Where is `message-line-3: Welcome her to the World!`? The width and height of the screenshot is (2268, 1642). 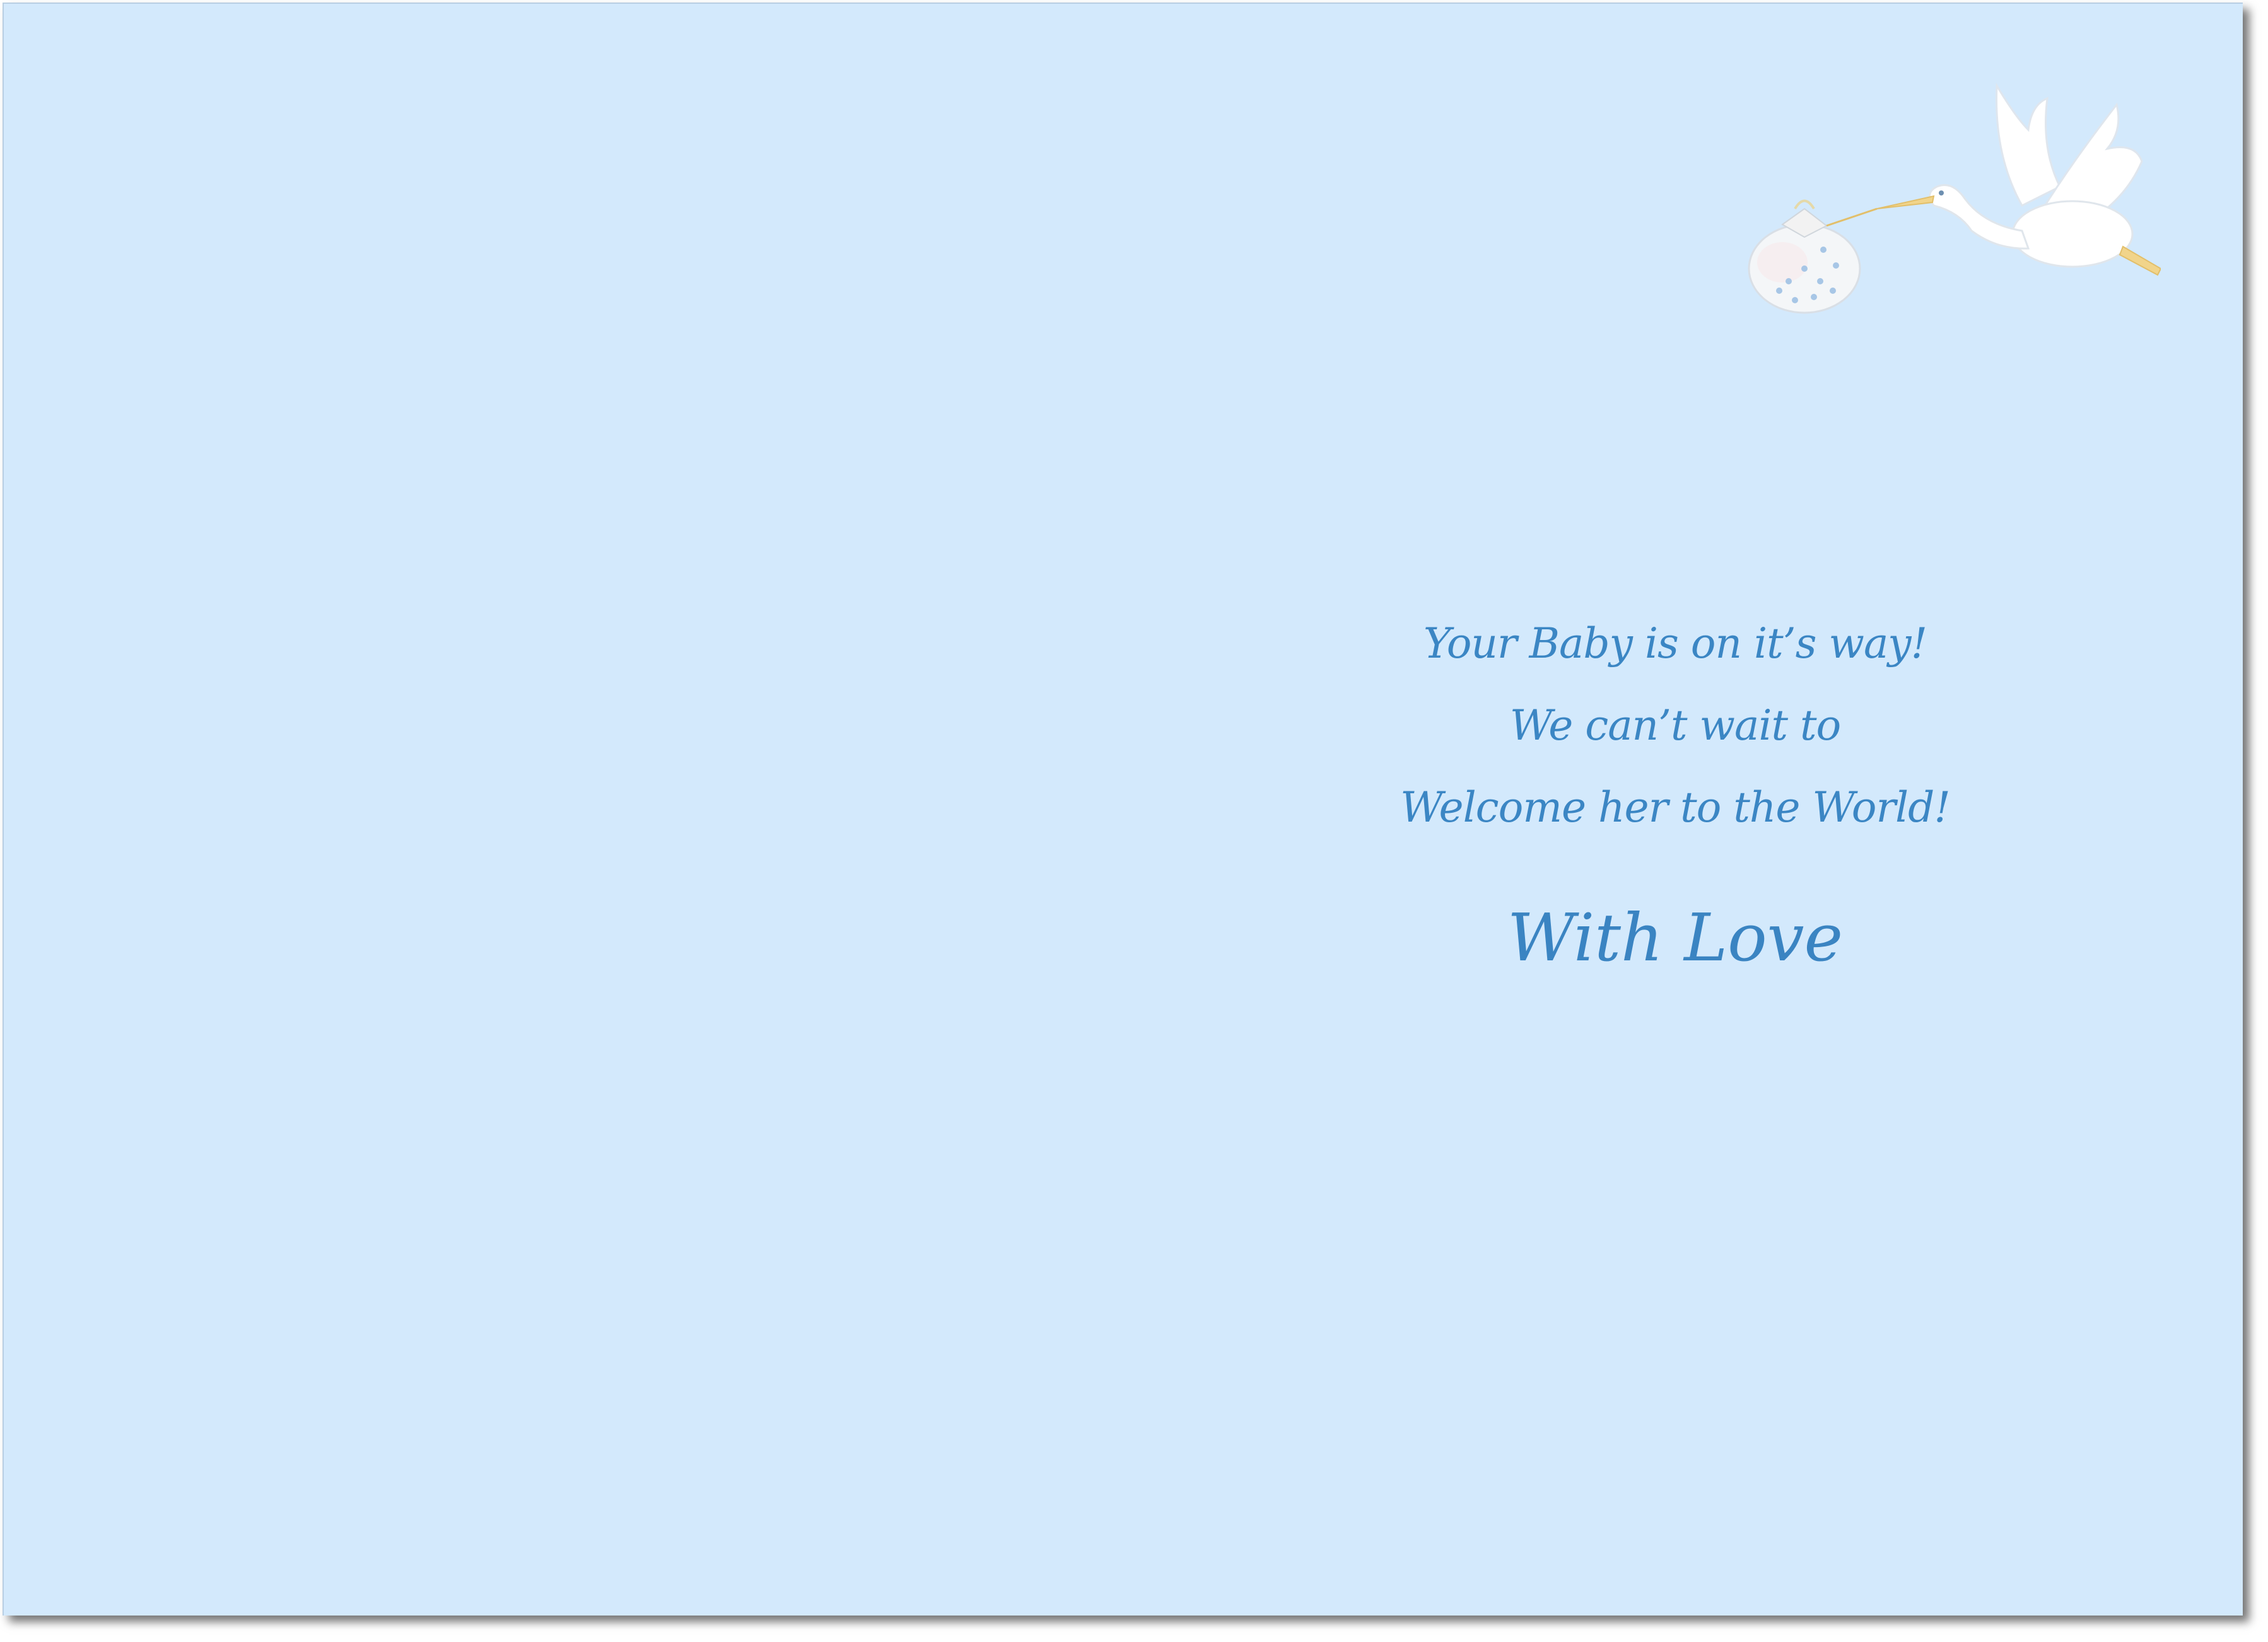
message-line-3: Welcome her to the World! is located at coordinates (1675, 807).